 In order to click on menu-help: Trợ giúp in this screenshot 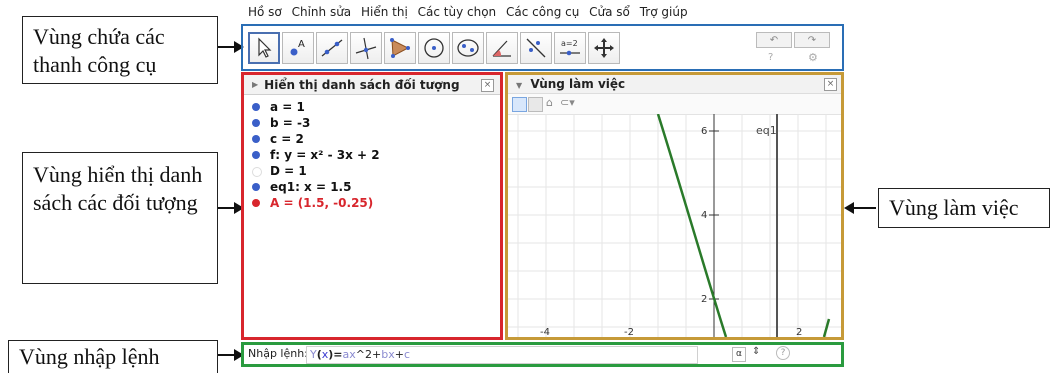, I will do `click(664, 12)`.